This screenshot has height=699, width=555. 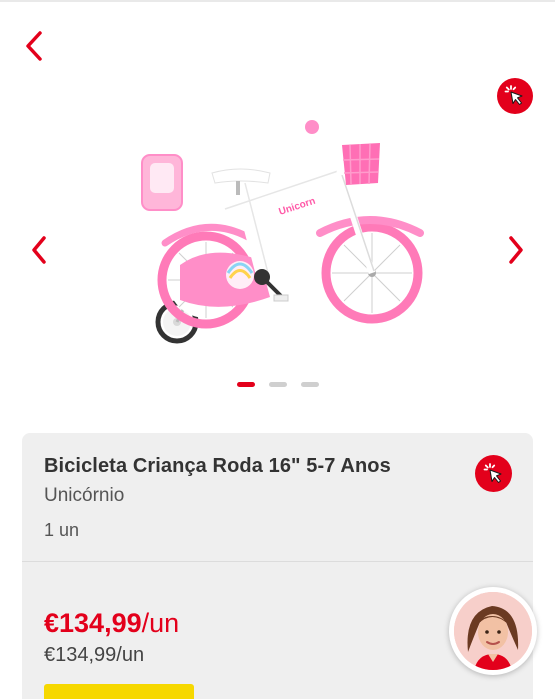 What do you see at coordinates (277, 561) in the screenshot?
I see `card-divider` at bounding box center [277, 561].